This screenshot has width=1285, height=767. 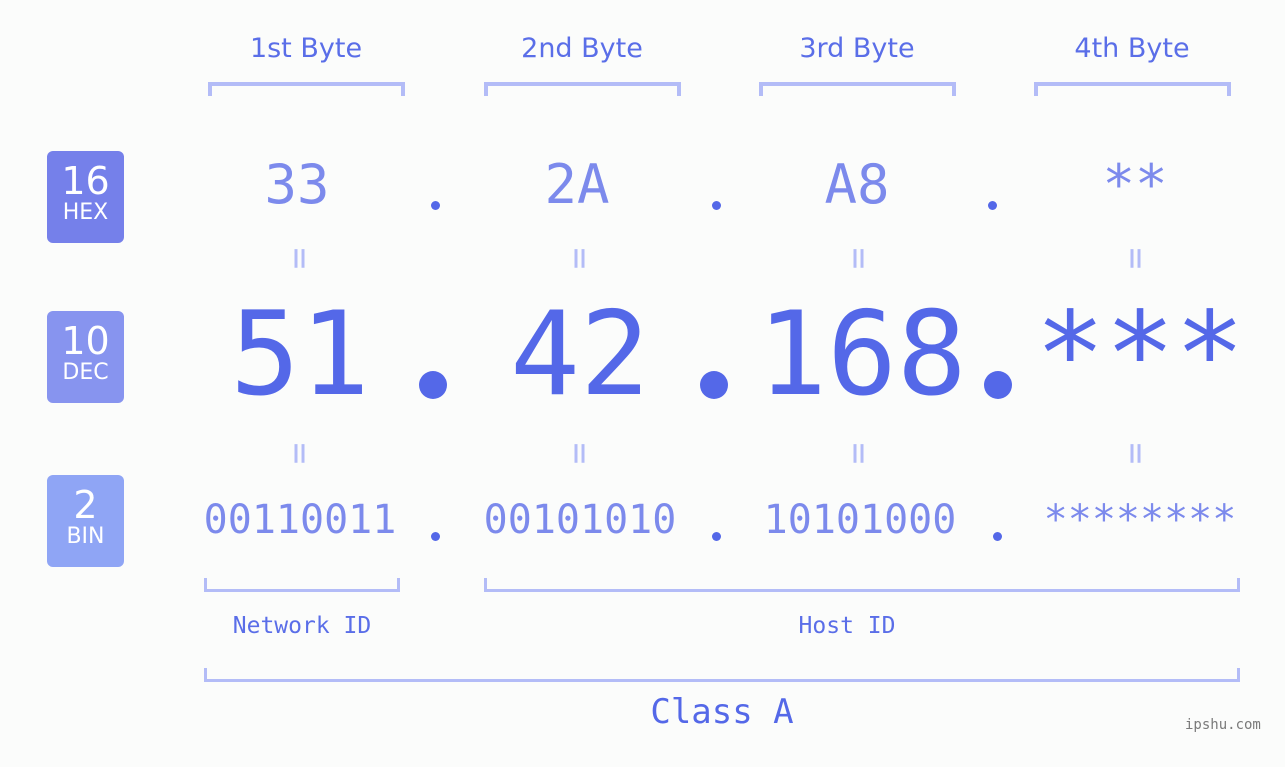 I want to click on hex-base: 16, so click(x=85, y=181).